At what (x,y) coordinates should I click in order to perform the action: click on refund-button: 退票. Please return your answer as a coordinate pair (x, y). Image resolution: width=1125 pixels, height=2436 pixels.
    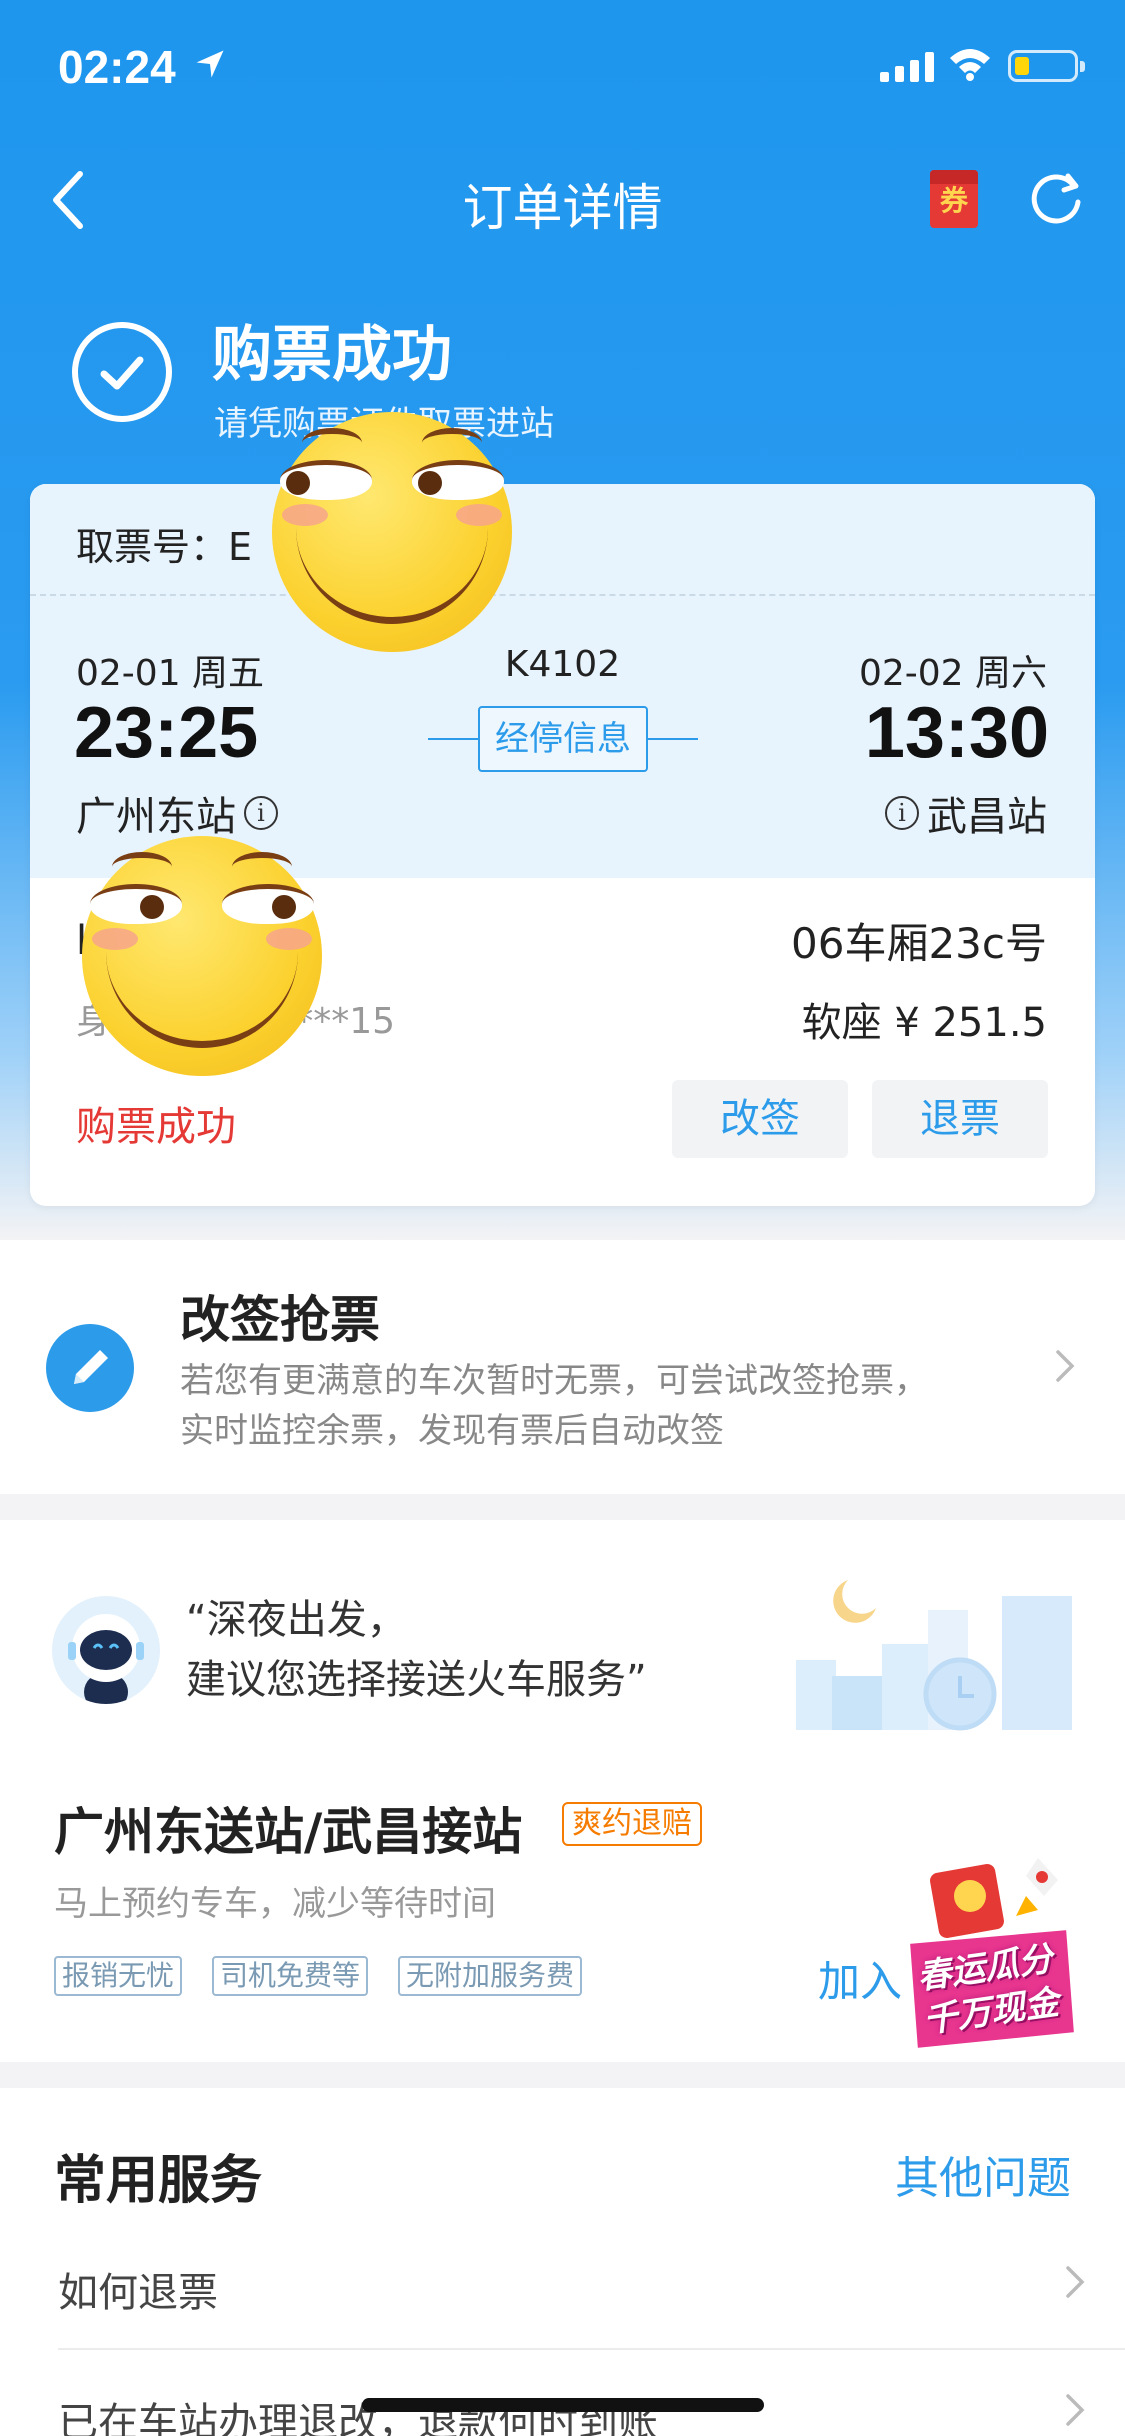
    Looking at the image, I should click on (960, 1119).